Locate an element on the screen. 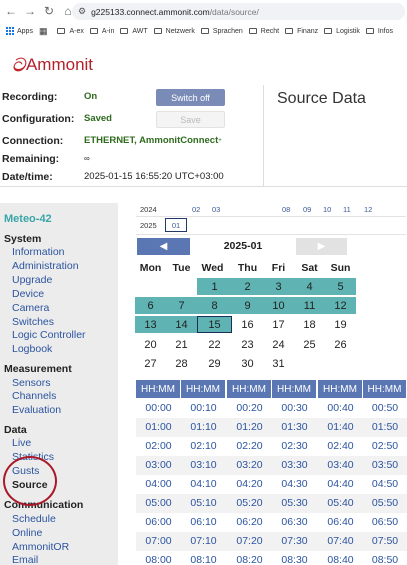  bookmark-folder: A-in is located at coordinates (101, 31).